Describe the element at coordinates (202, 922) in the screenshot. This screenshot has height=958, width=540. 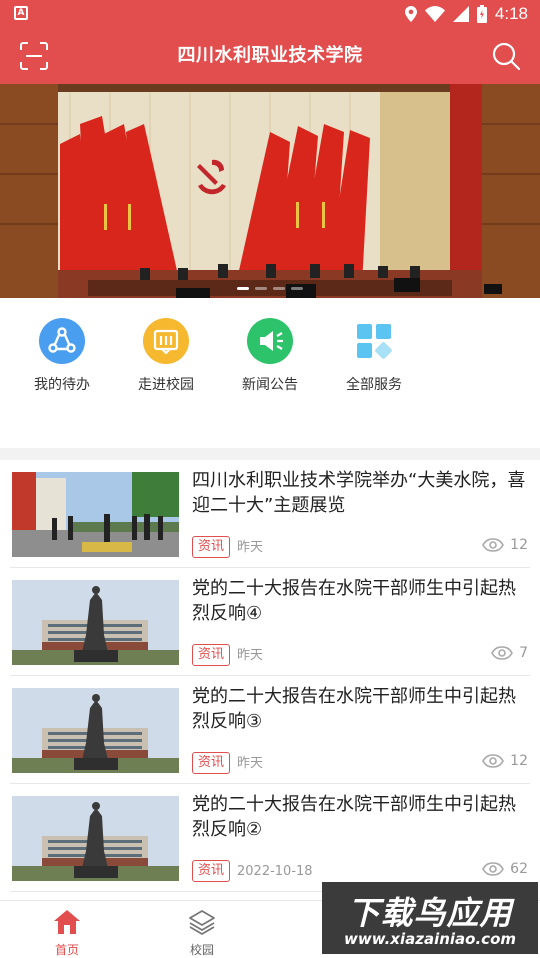
I see `layers-icon` at that location.